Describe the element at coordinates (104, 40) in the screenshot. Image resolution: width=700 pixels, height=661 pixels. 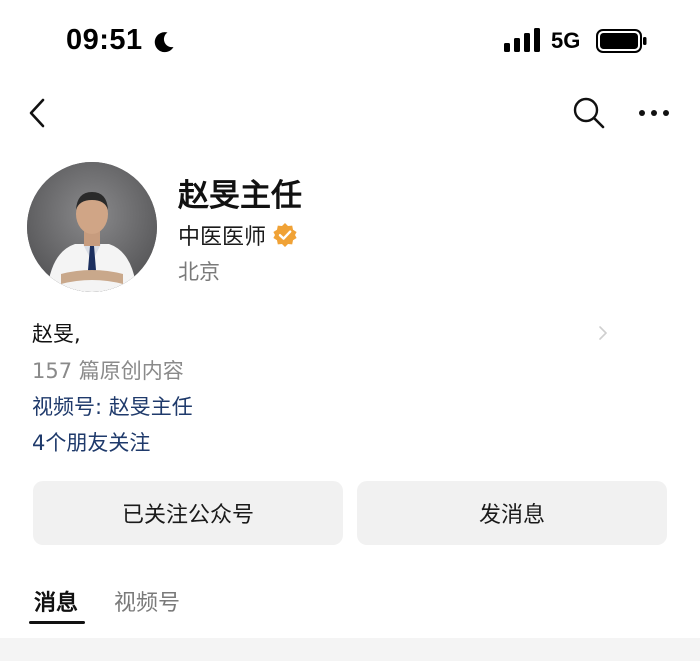
I see `status-time: 09:51` at that location.